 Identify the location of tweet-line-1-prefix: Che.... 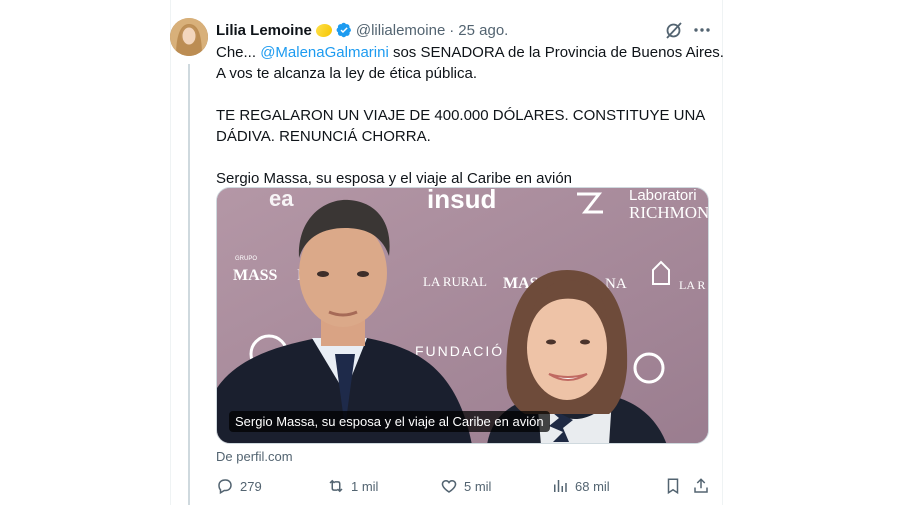
(238, 52).